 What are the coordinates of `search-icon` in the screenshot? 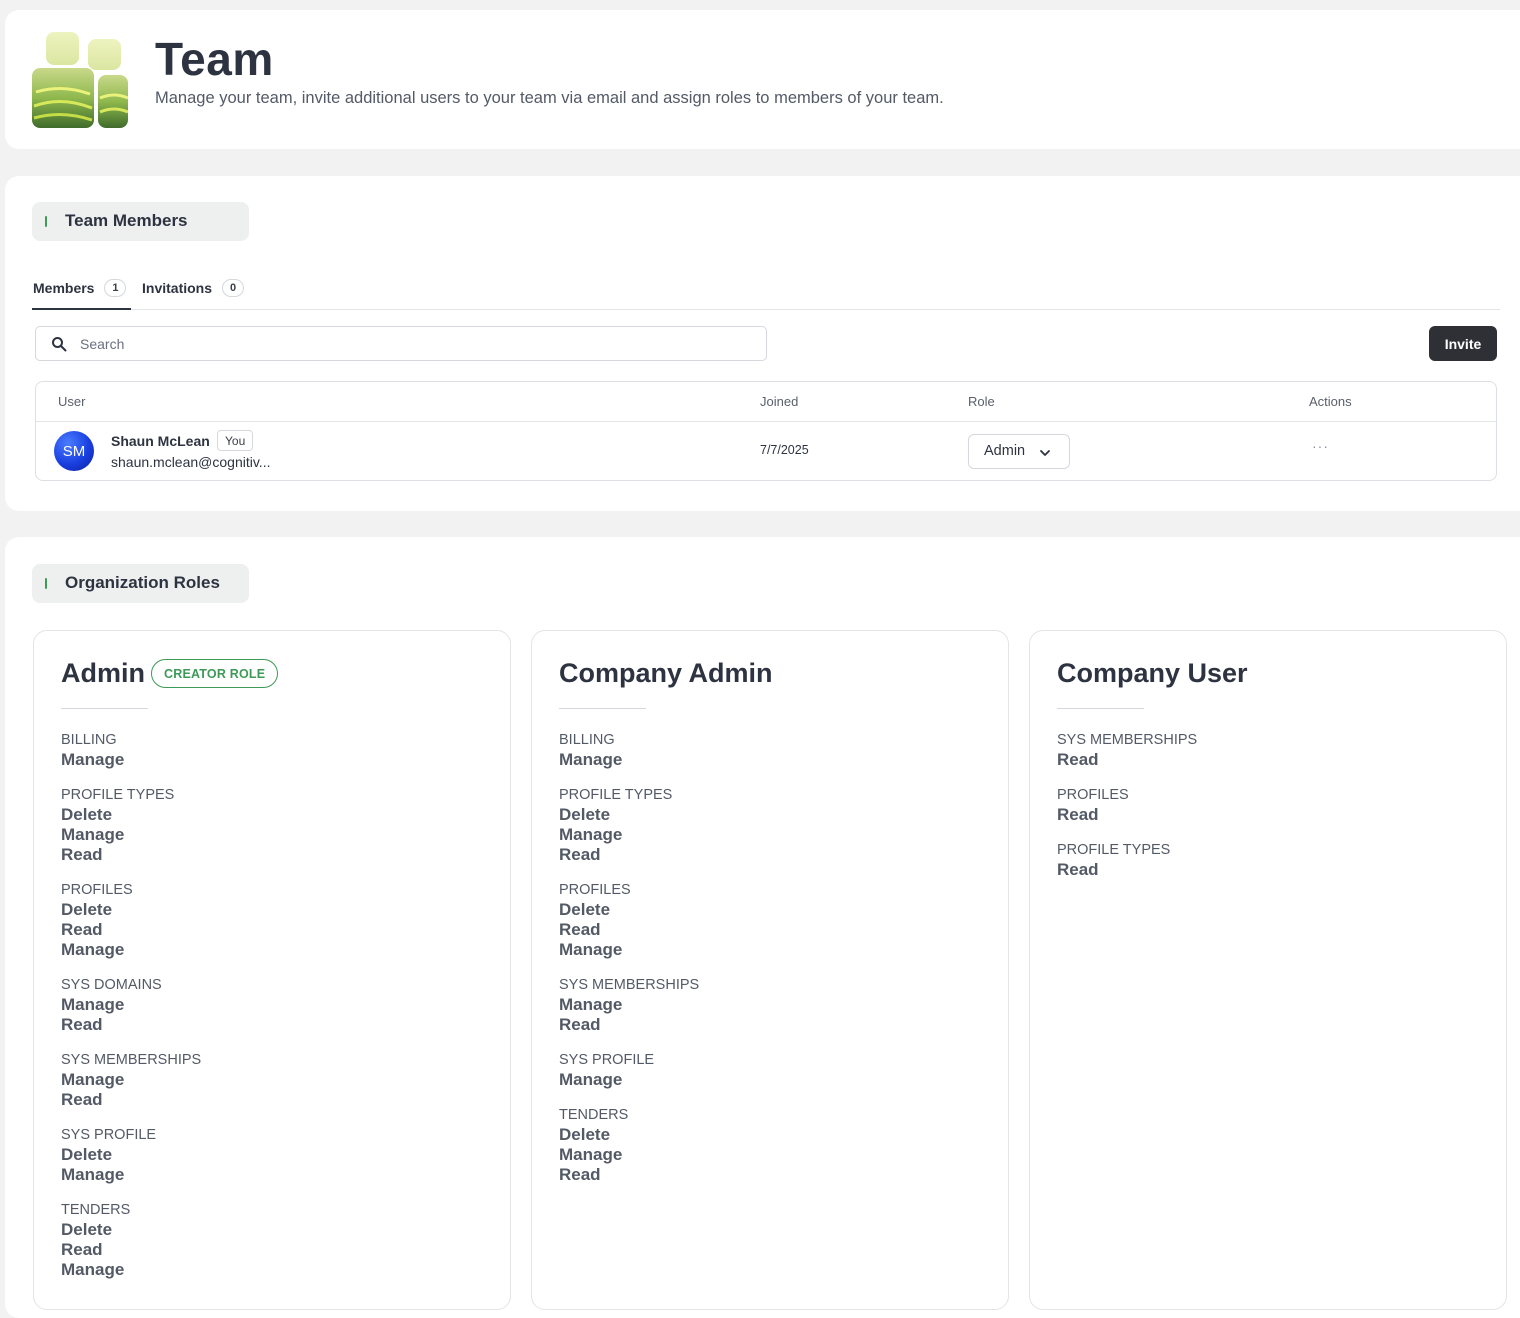 It's located at (59, 344).